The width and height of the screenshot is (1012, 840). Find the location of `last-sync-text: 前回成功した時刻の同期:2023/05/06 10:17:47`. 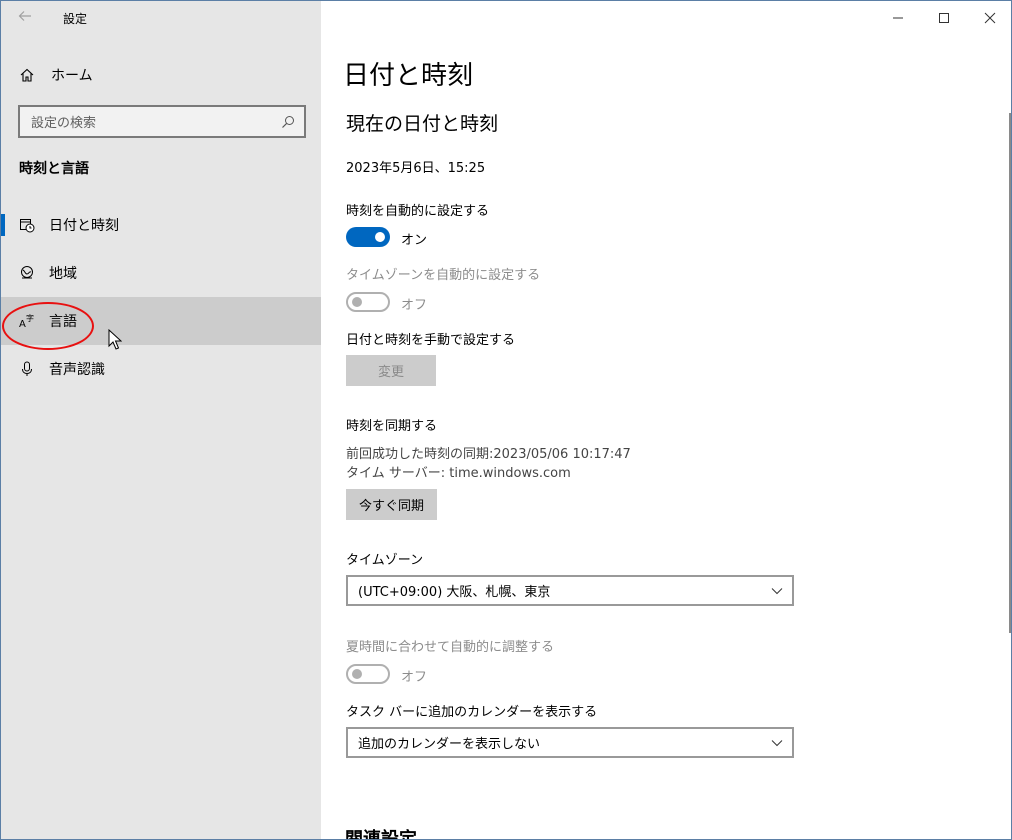

last-sync-text: 前回成功した時刻の同期:2023/05/06 10:17:47 is located at coordinates (488, 454).